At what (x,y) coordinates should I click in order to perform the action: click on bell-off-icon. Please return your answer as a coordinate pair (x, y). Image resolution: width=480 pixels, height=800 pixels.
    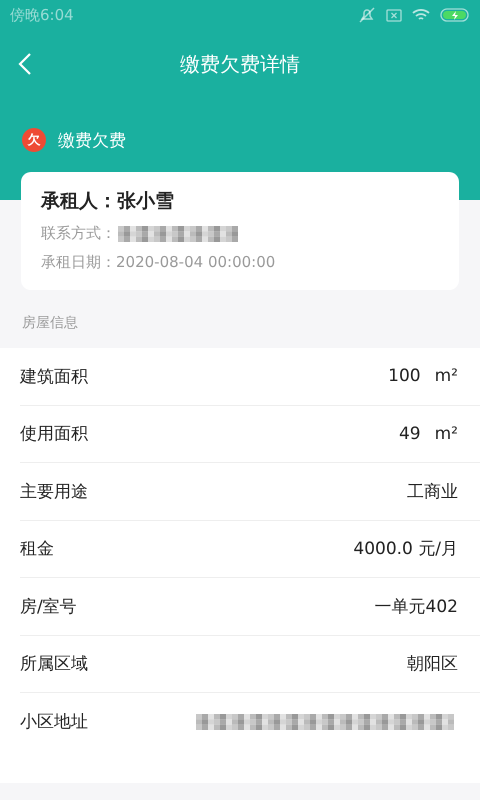
    Looking at the image, I should click on (367, 15).